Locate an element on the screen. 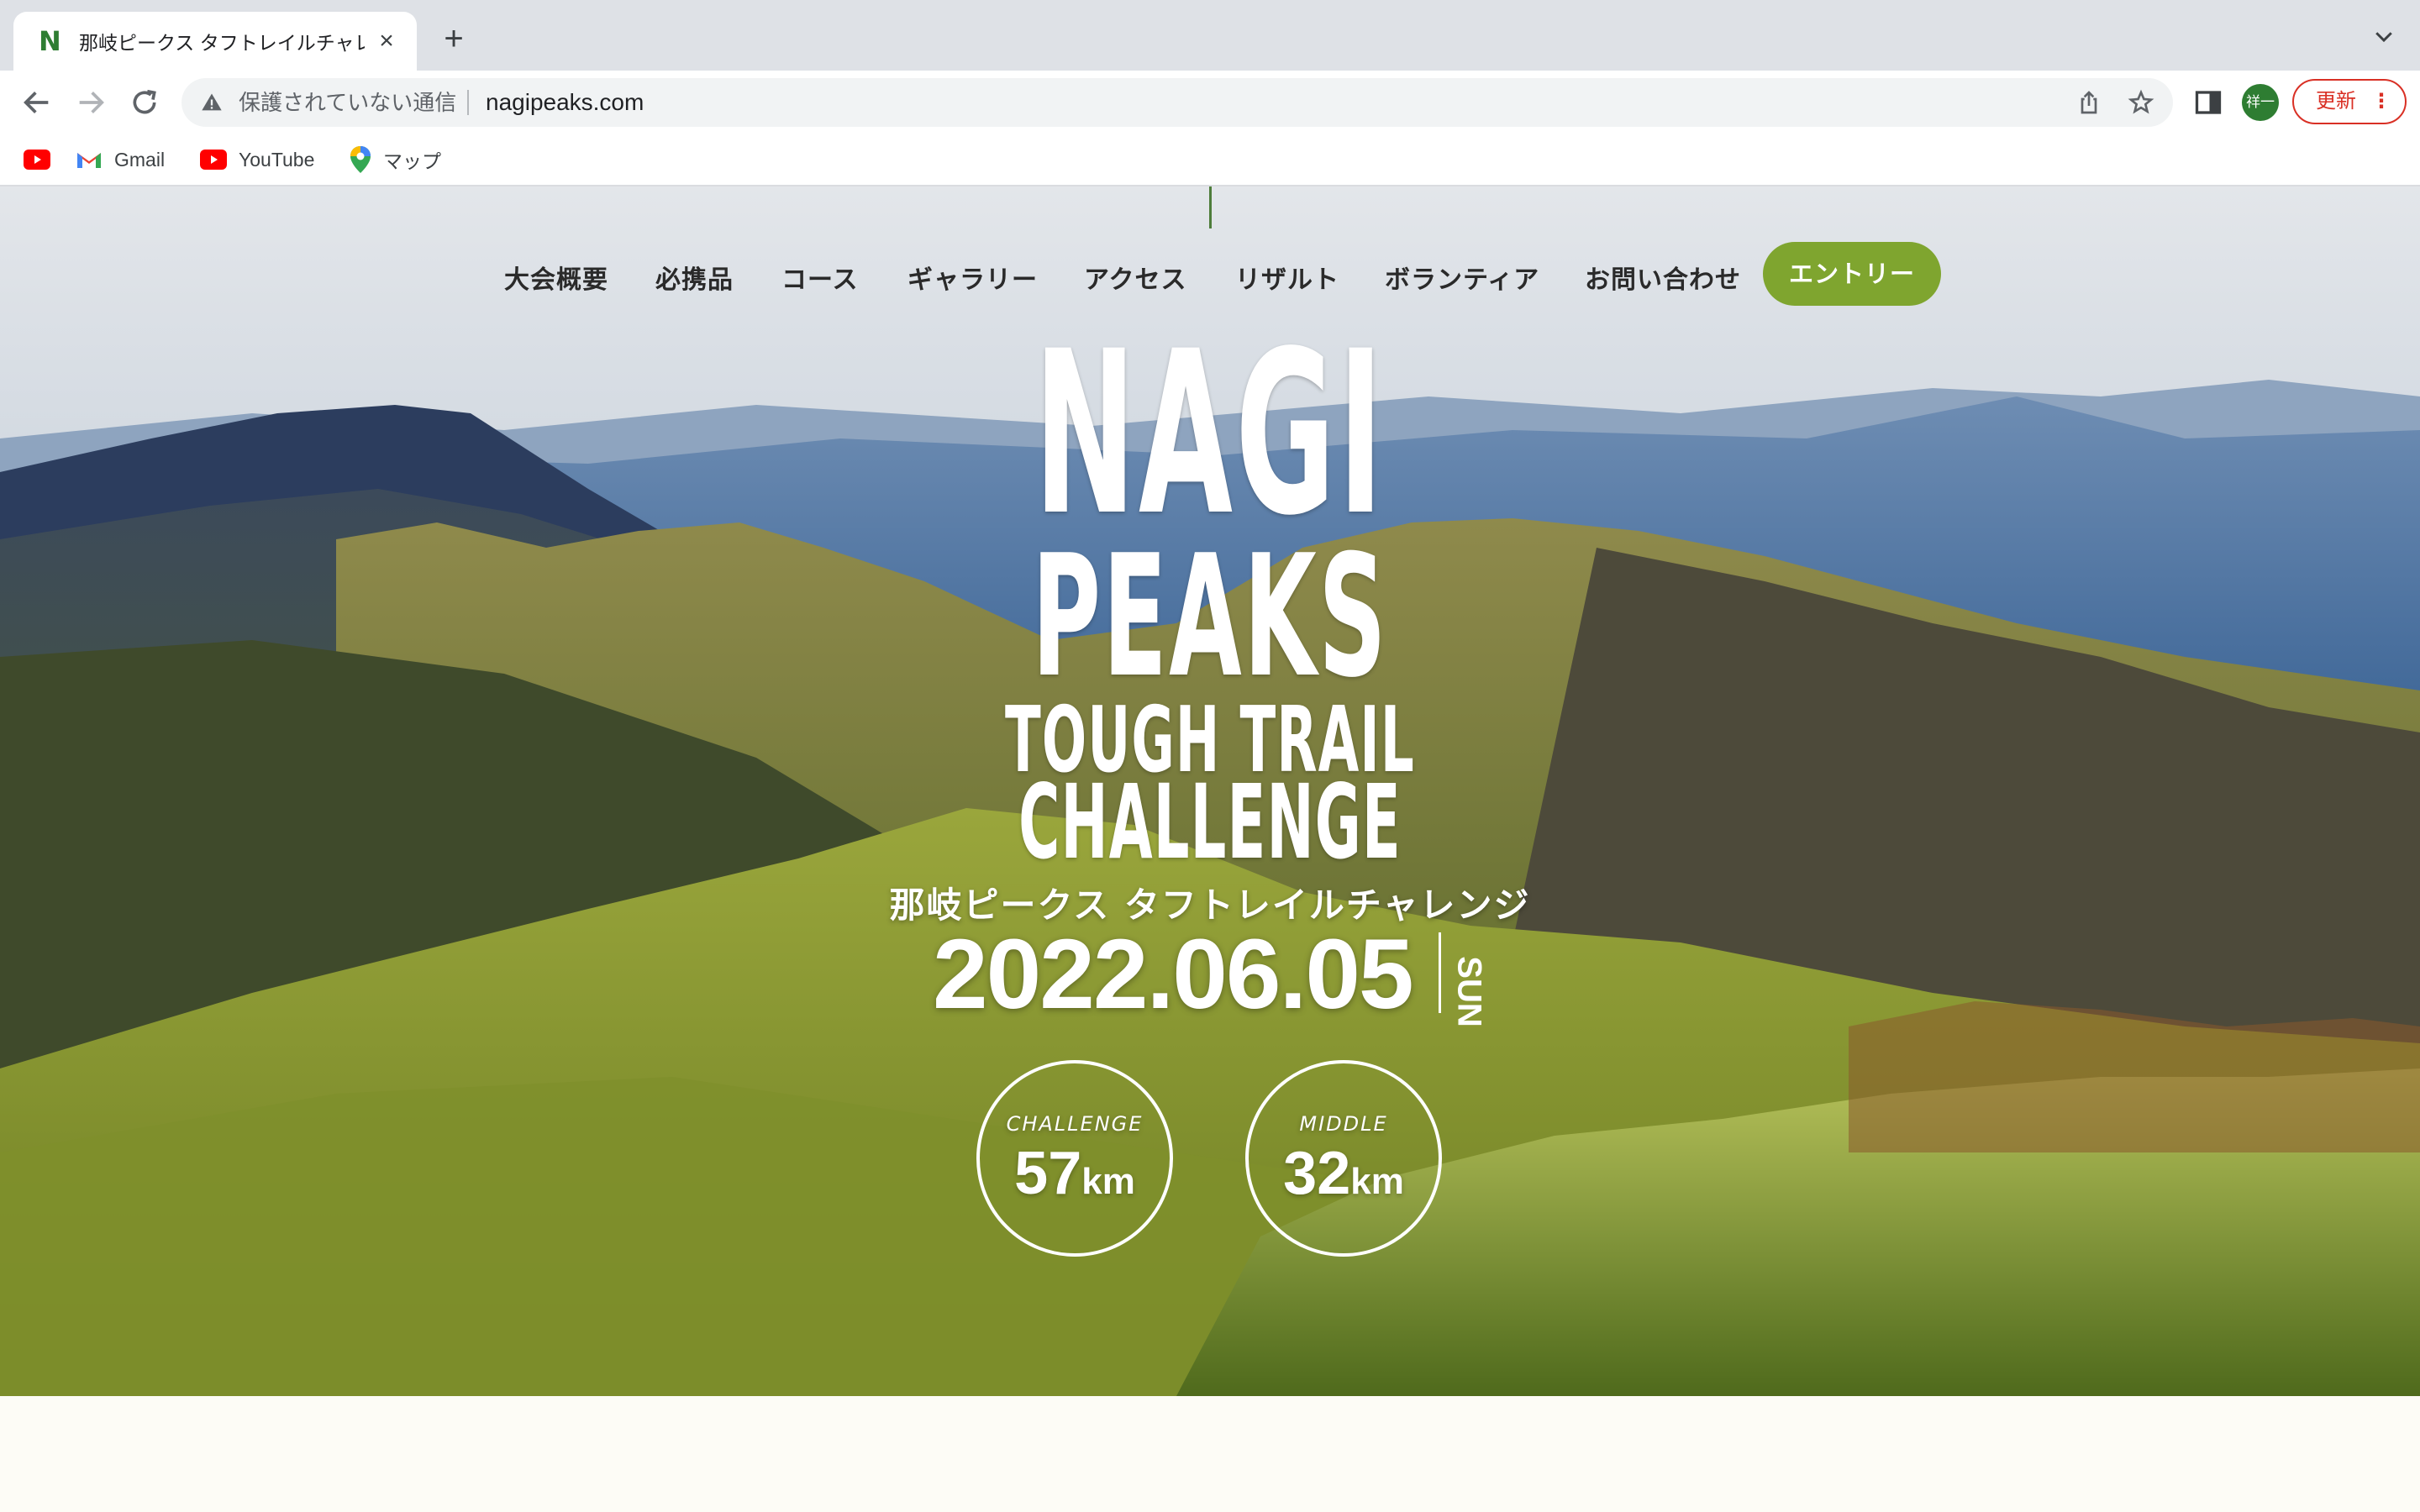  logo-line-nagi: NAGI is located at coordinates (1210, 434).